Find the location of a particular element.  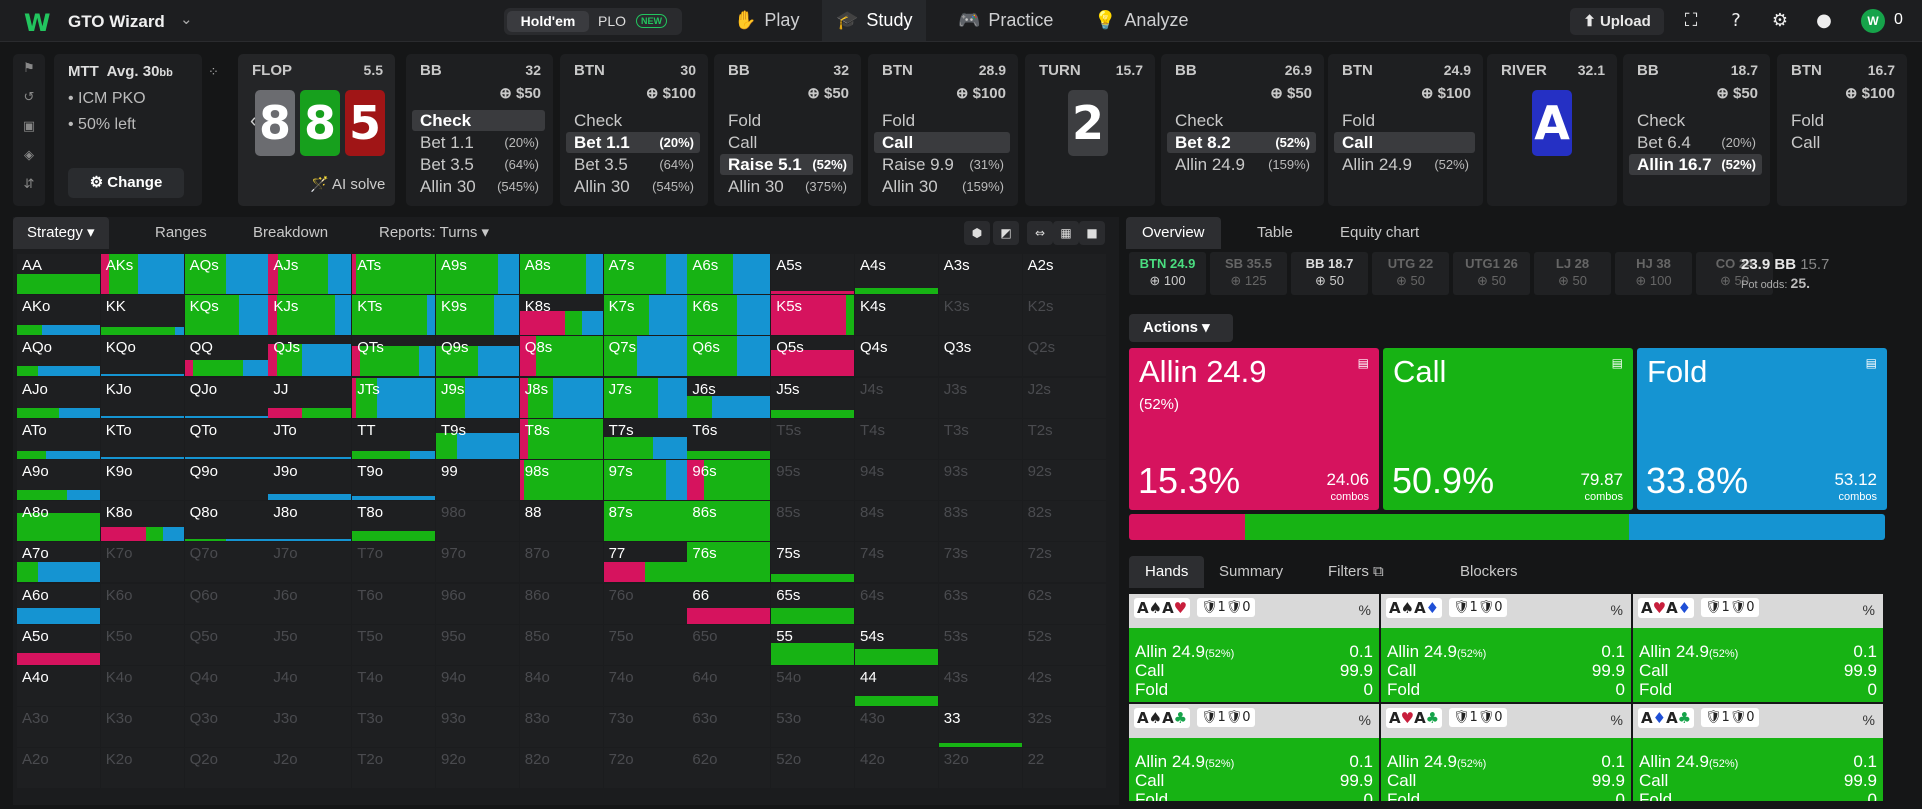

hand-cell: J9s is located at coordinates (477, 397).